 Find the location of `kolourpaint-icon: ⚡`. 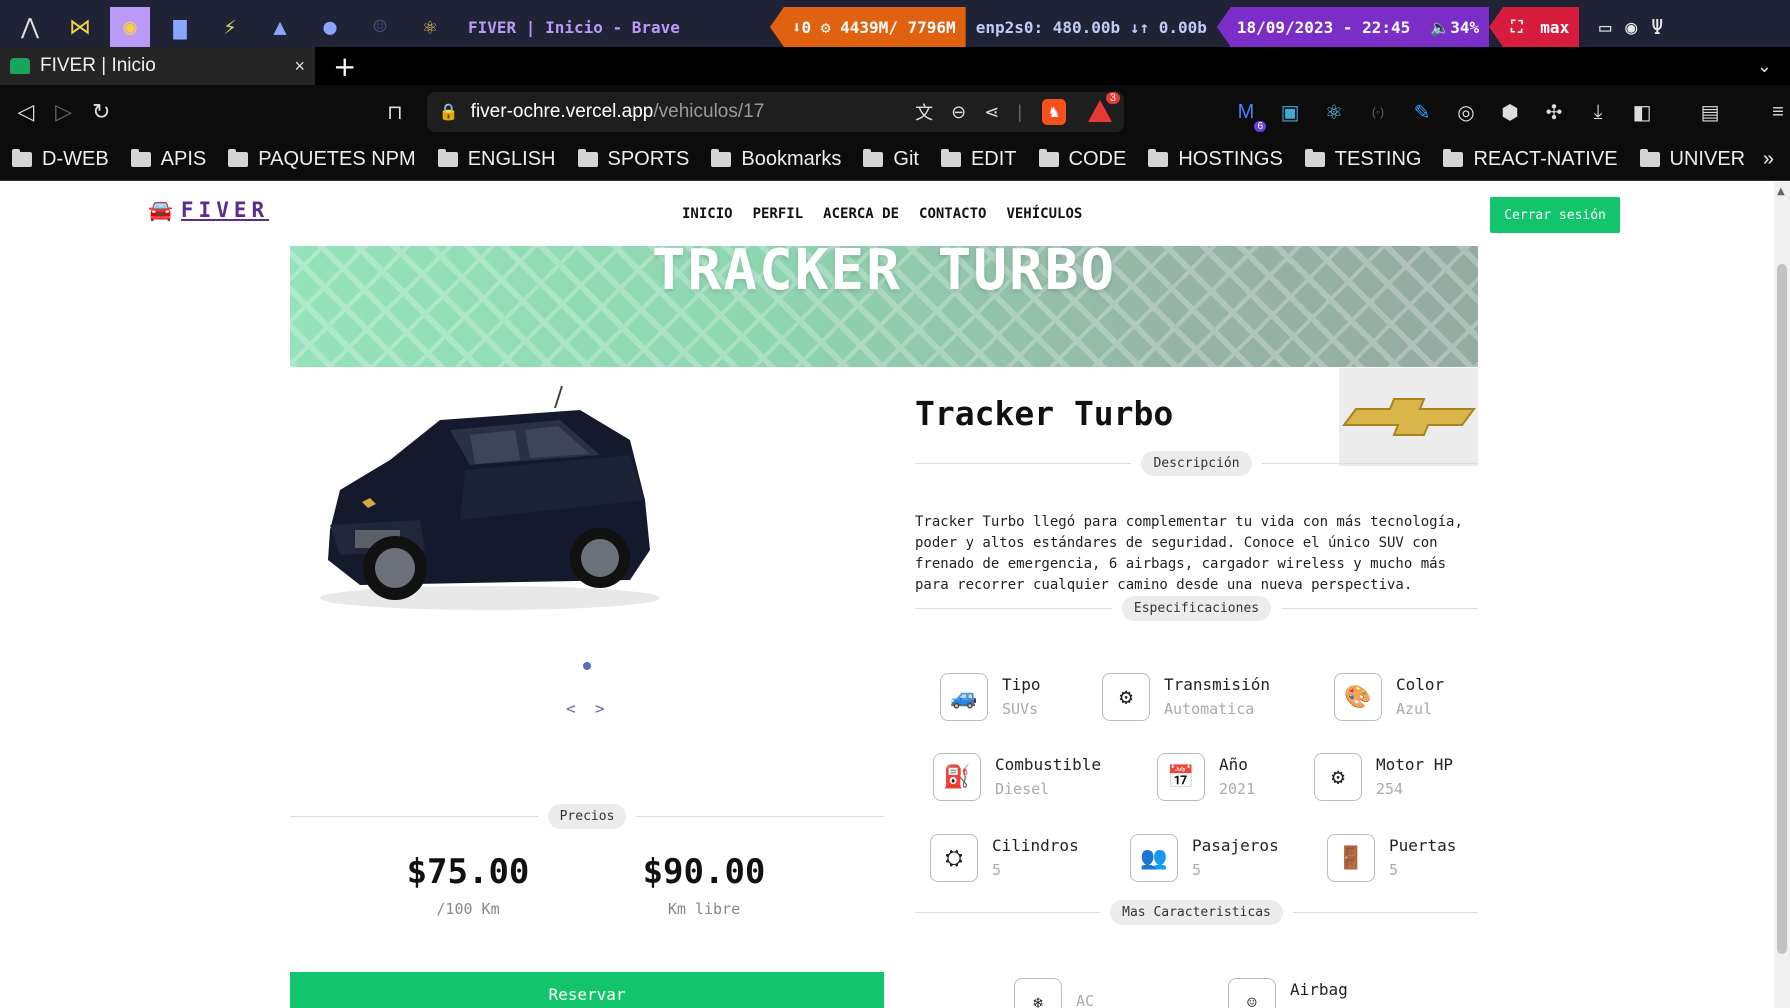

kolourpaint-icon: ⚡ is located at coordinates (230, 27).